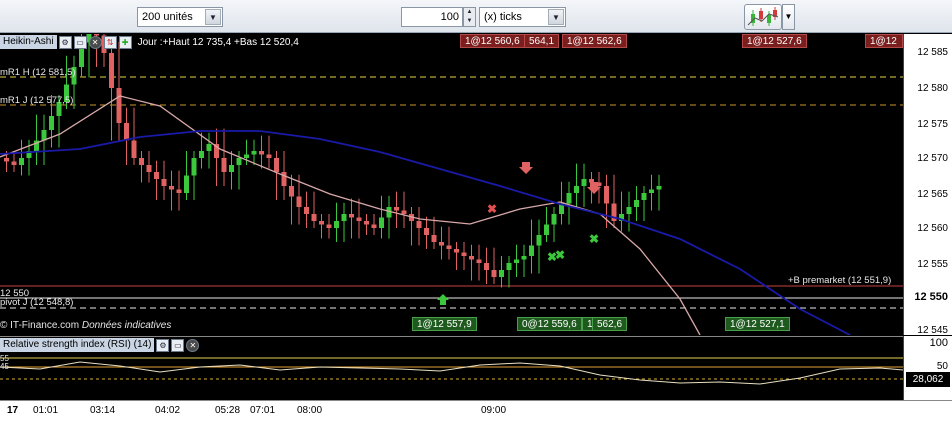 Image resolution: width=952 pixels, height=421 pixels. What do you see at coordinates (444, 324) in the screenshot?
I see `order-tag: 1@12 557,9` at bounding box center [444, 324].